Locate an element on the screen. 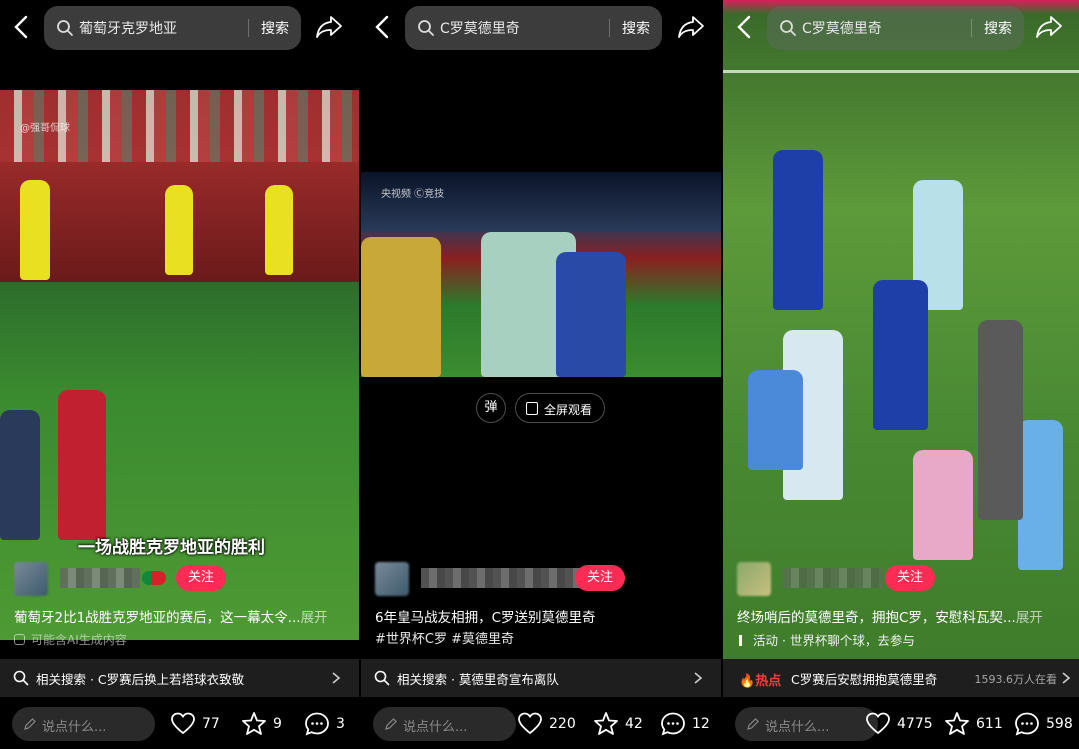  author-row: 关注 is located at coordinates (908, 579).